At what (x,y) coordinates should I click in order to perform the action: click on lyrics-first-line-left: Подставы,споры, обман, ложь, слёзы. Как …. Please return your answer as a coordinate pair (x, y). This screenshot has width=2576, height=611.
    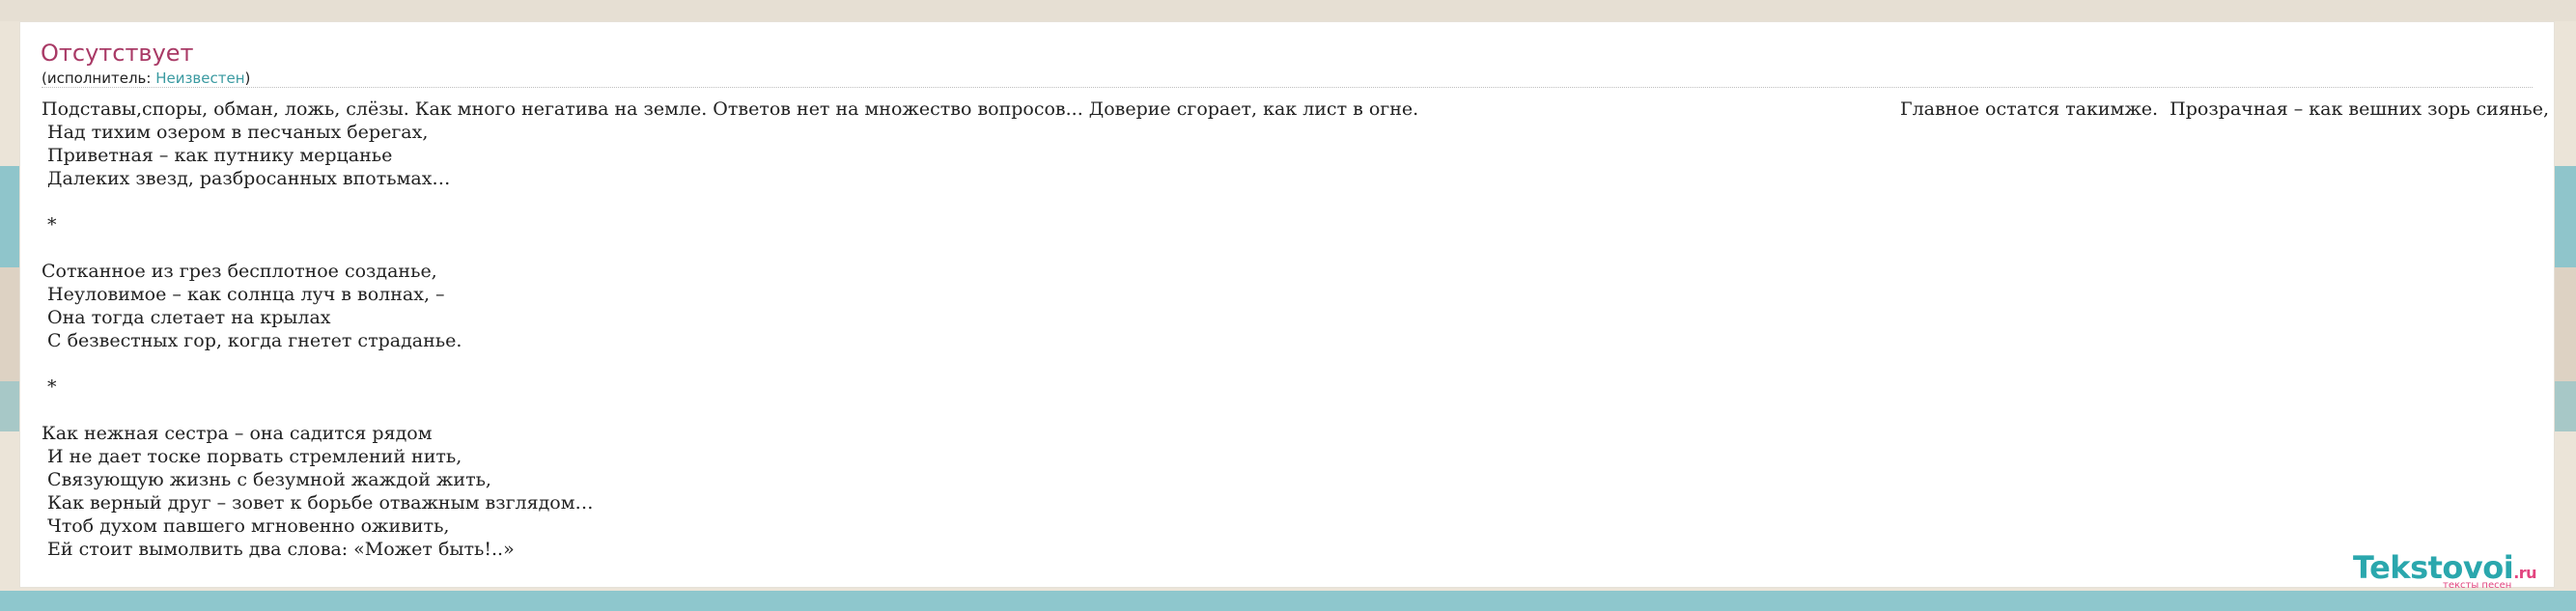
    Looking at the image, I should click on (731, 109).